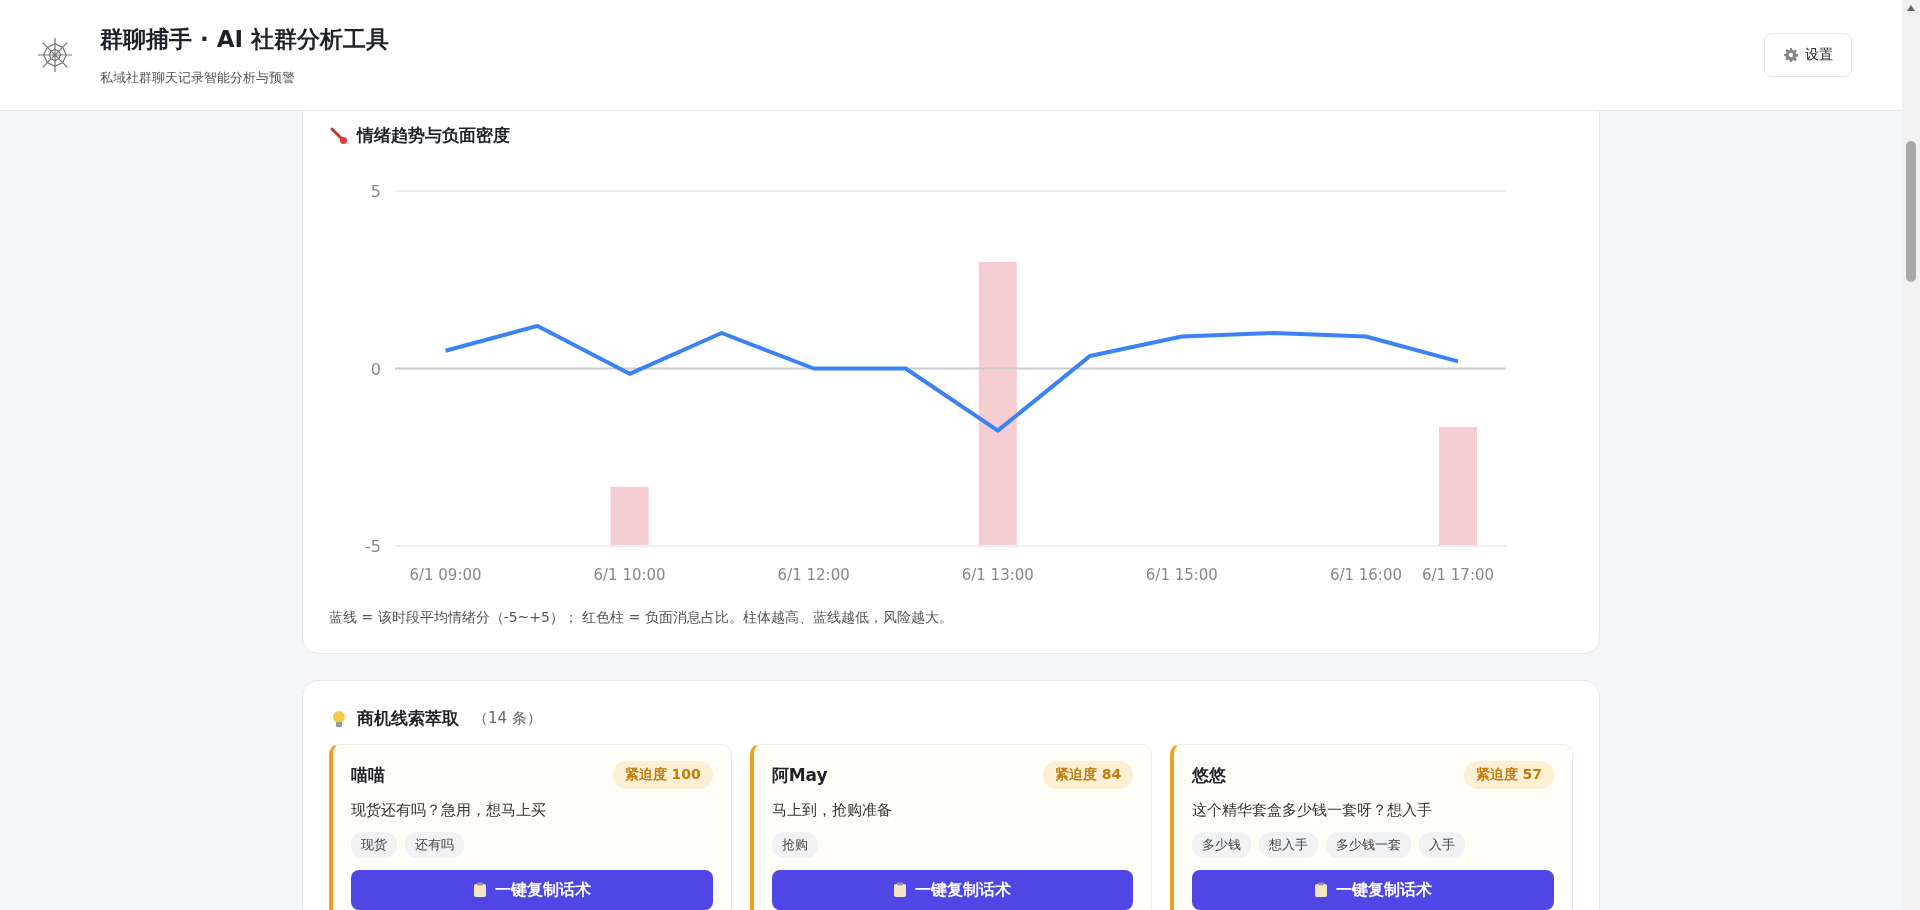 The width and height of the screenshot is (1920, 910). I want to click on lead-message: 现货还有吗？急用，想马上买, so click(449, 810).